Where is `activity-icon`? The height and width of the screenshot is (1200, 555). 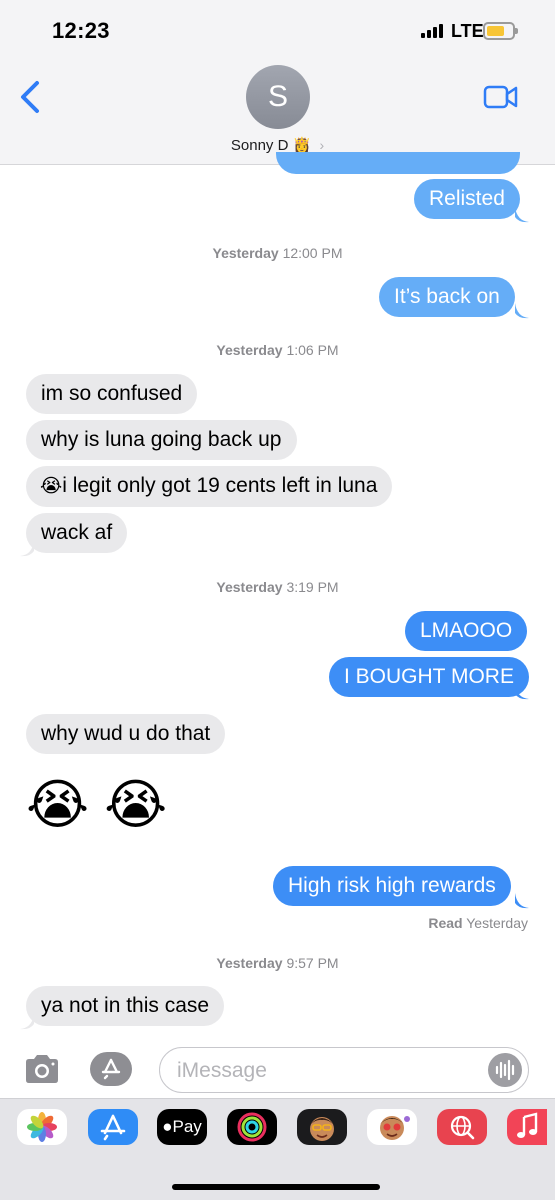 activity-icon is located at coordinates (252, 1127).